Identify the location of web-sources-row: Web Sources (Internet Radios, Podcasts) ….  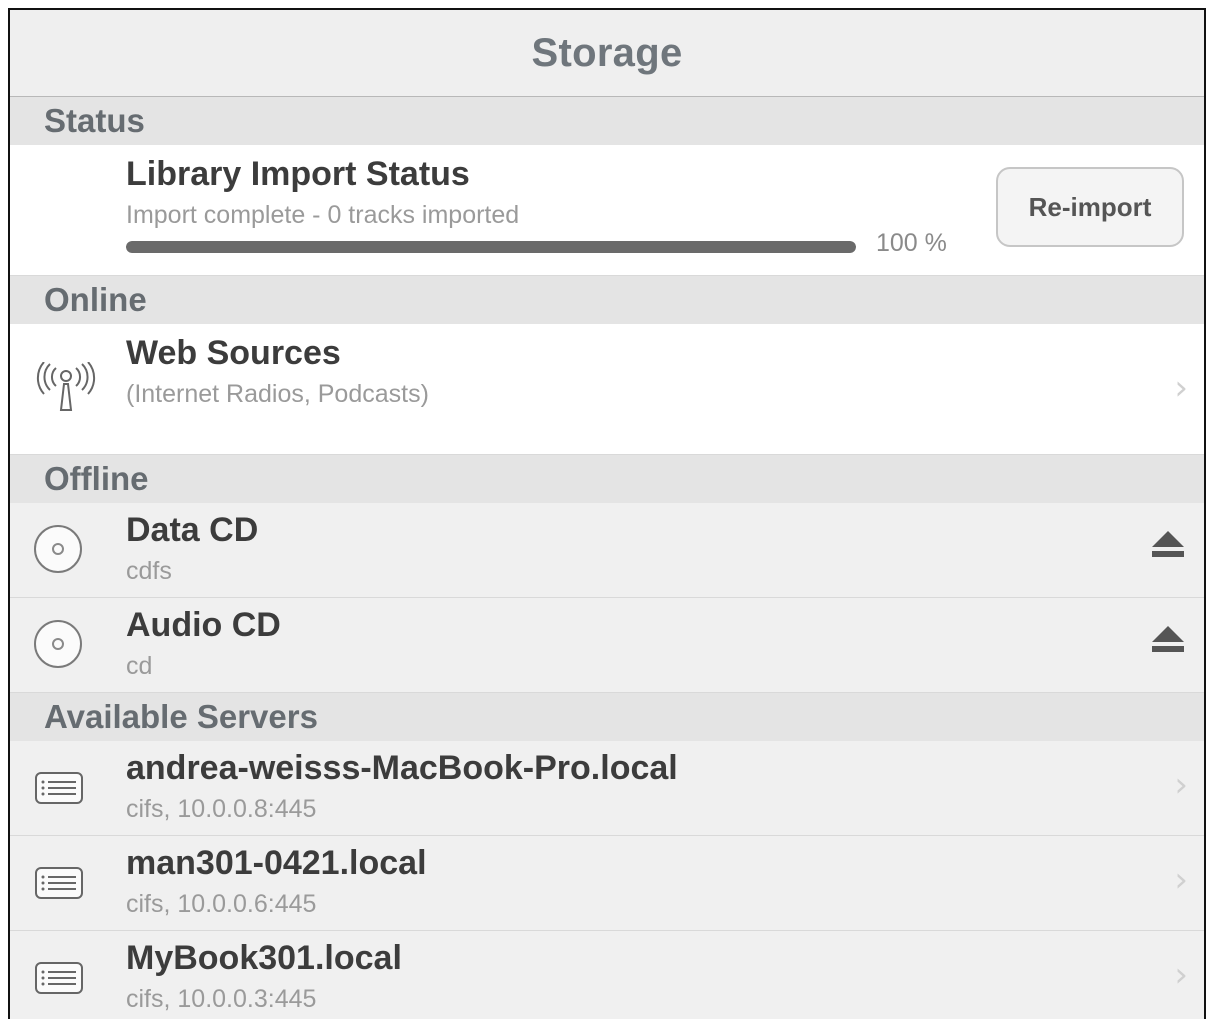
(607, 389).